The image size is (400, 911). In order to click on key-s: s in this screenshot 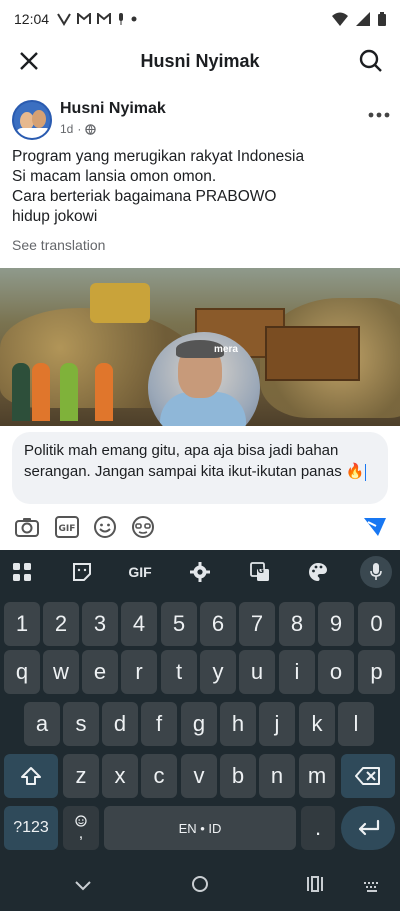, I will do `click(81, 724)`.